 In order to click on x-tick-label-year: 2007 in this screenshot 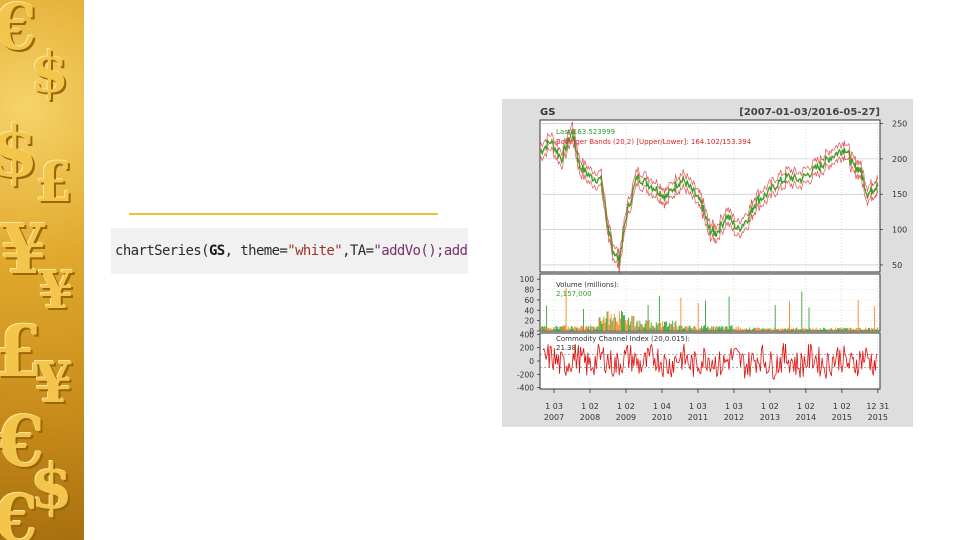, I will do `click(554, 417)`.